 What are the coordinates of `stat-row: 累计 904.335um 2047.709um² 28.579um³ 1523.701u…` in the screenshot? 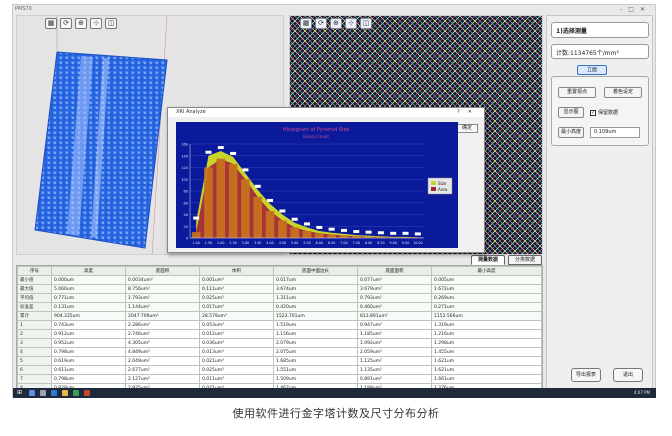 It's located at (279, 316).